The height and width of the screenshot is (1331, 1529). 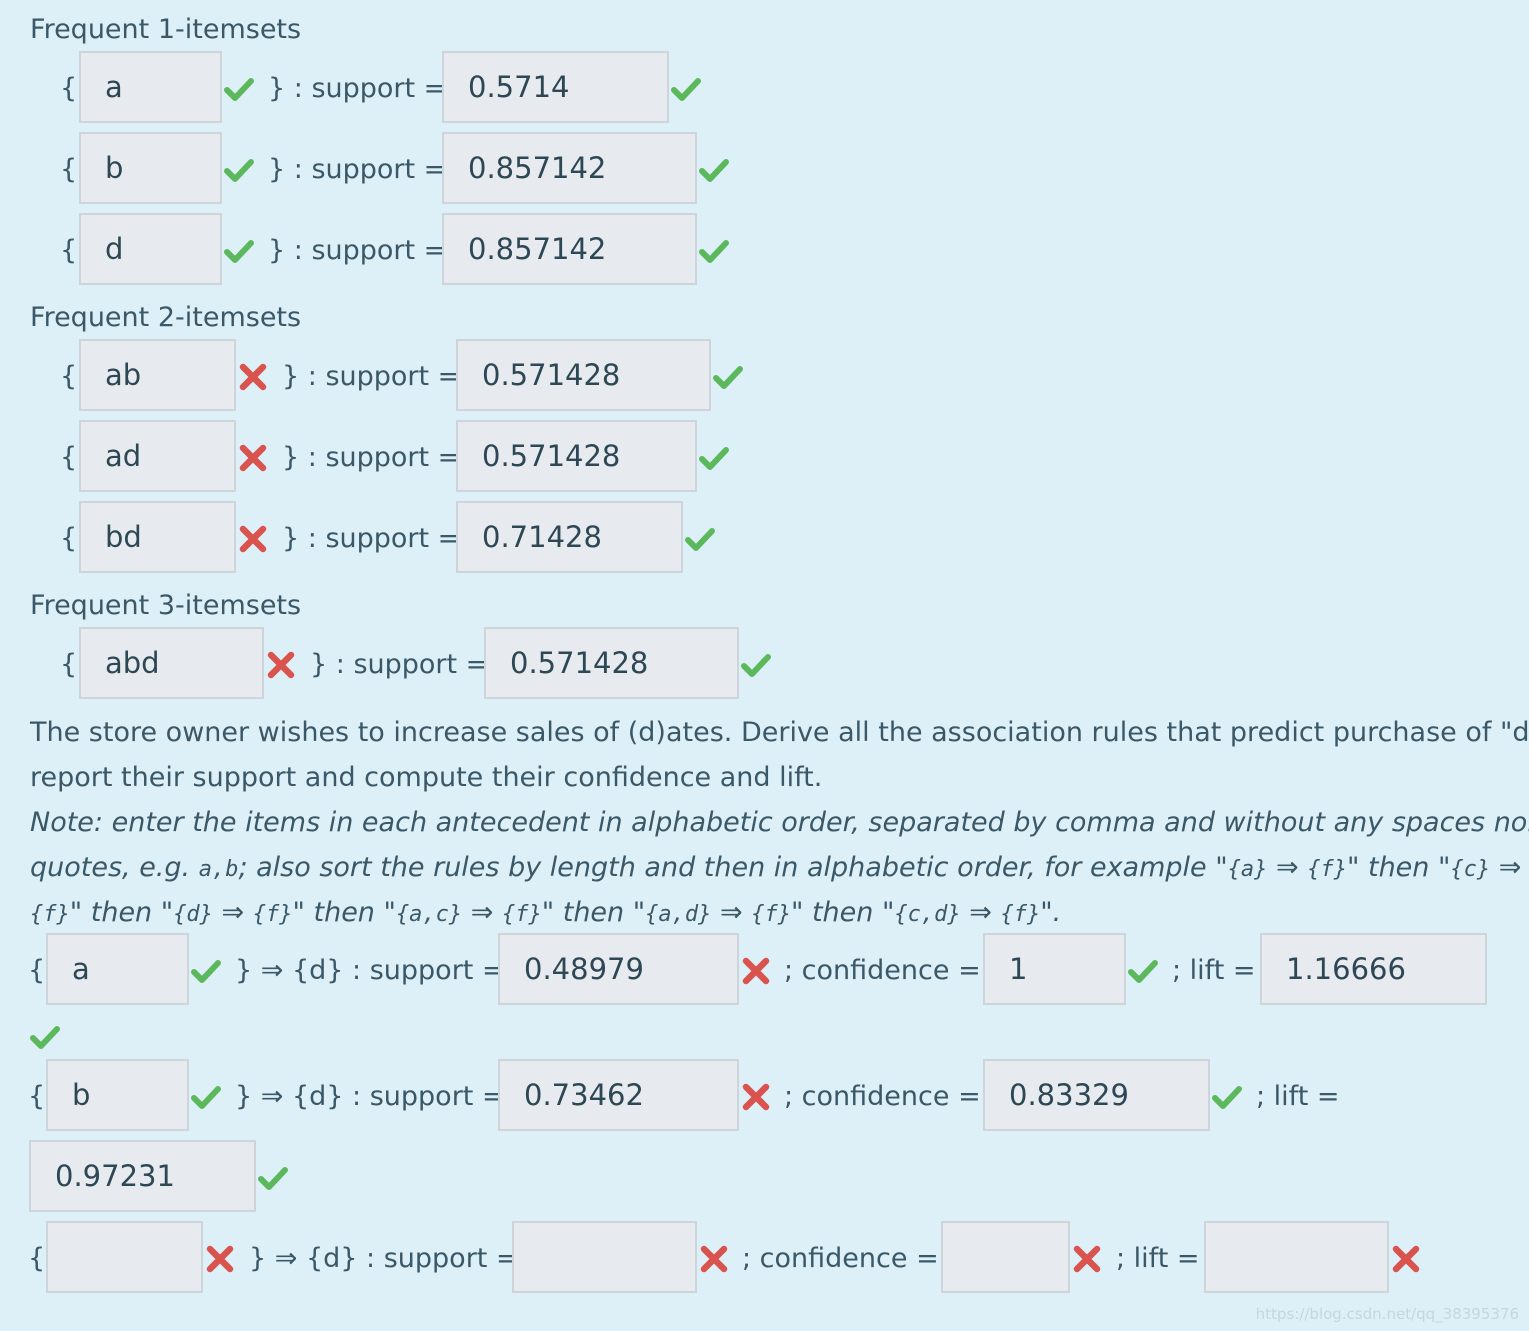 What do you see at coordinates (166, 29) in the screenshot?
I see `heading-1-itemsets: Frequent 1-itemsets` at bounding box center [166, 29].